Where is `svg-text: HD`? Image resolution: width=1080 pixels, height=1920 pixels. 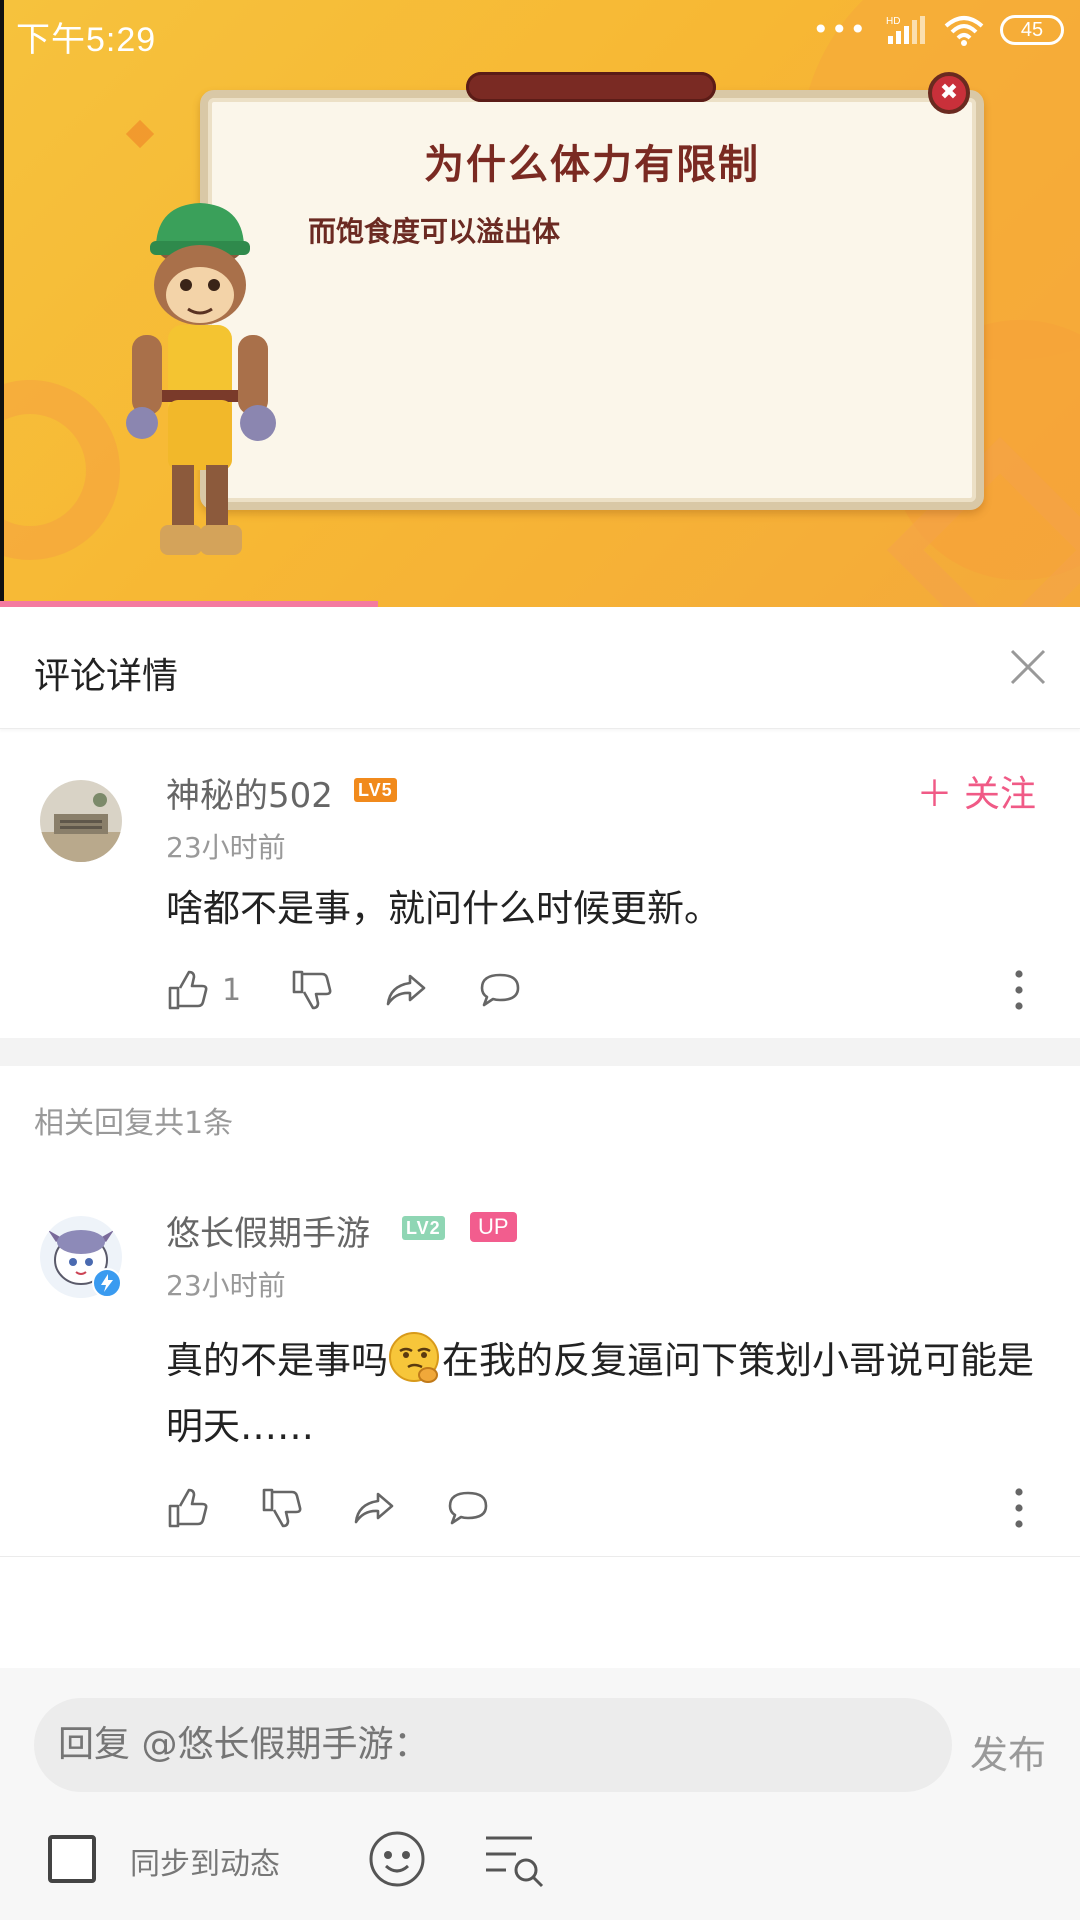
svg-text: HD is located at coordinates (893, 21).